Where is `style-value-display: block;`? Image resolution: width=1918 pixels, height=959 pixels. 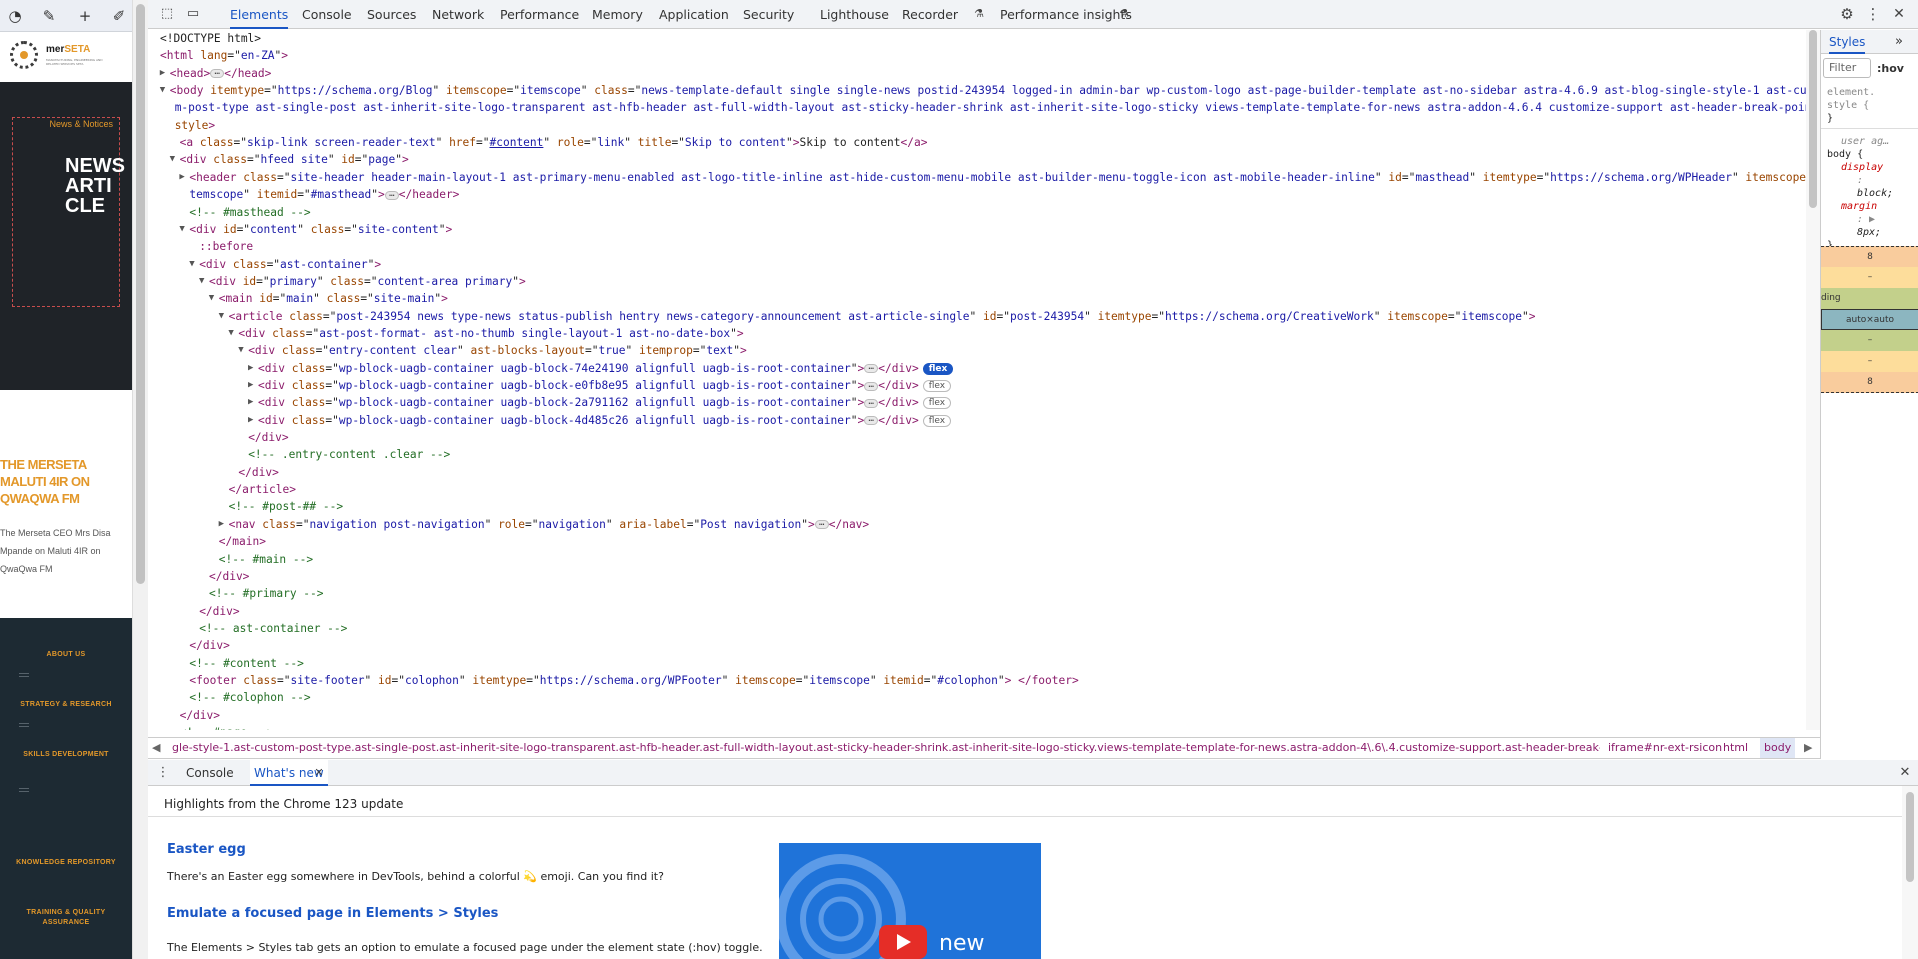 style-value-display: block; is located at coordinates (1875, 193).